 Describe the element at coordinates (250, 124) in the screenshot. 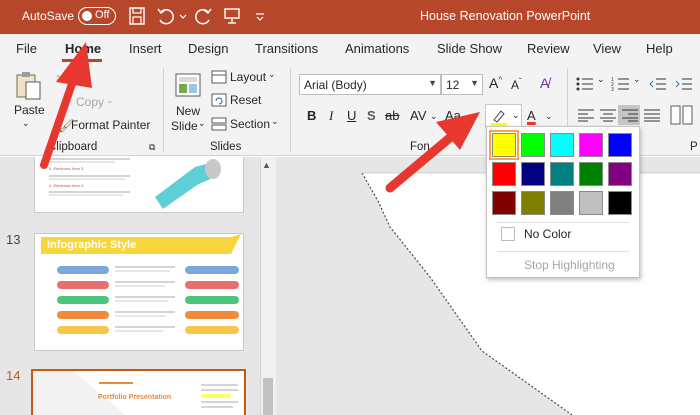

I see `section-button: Section` at that location.